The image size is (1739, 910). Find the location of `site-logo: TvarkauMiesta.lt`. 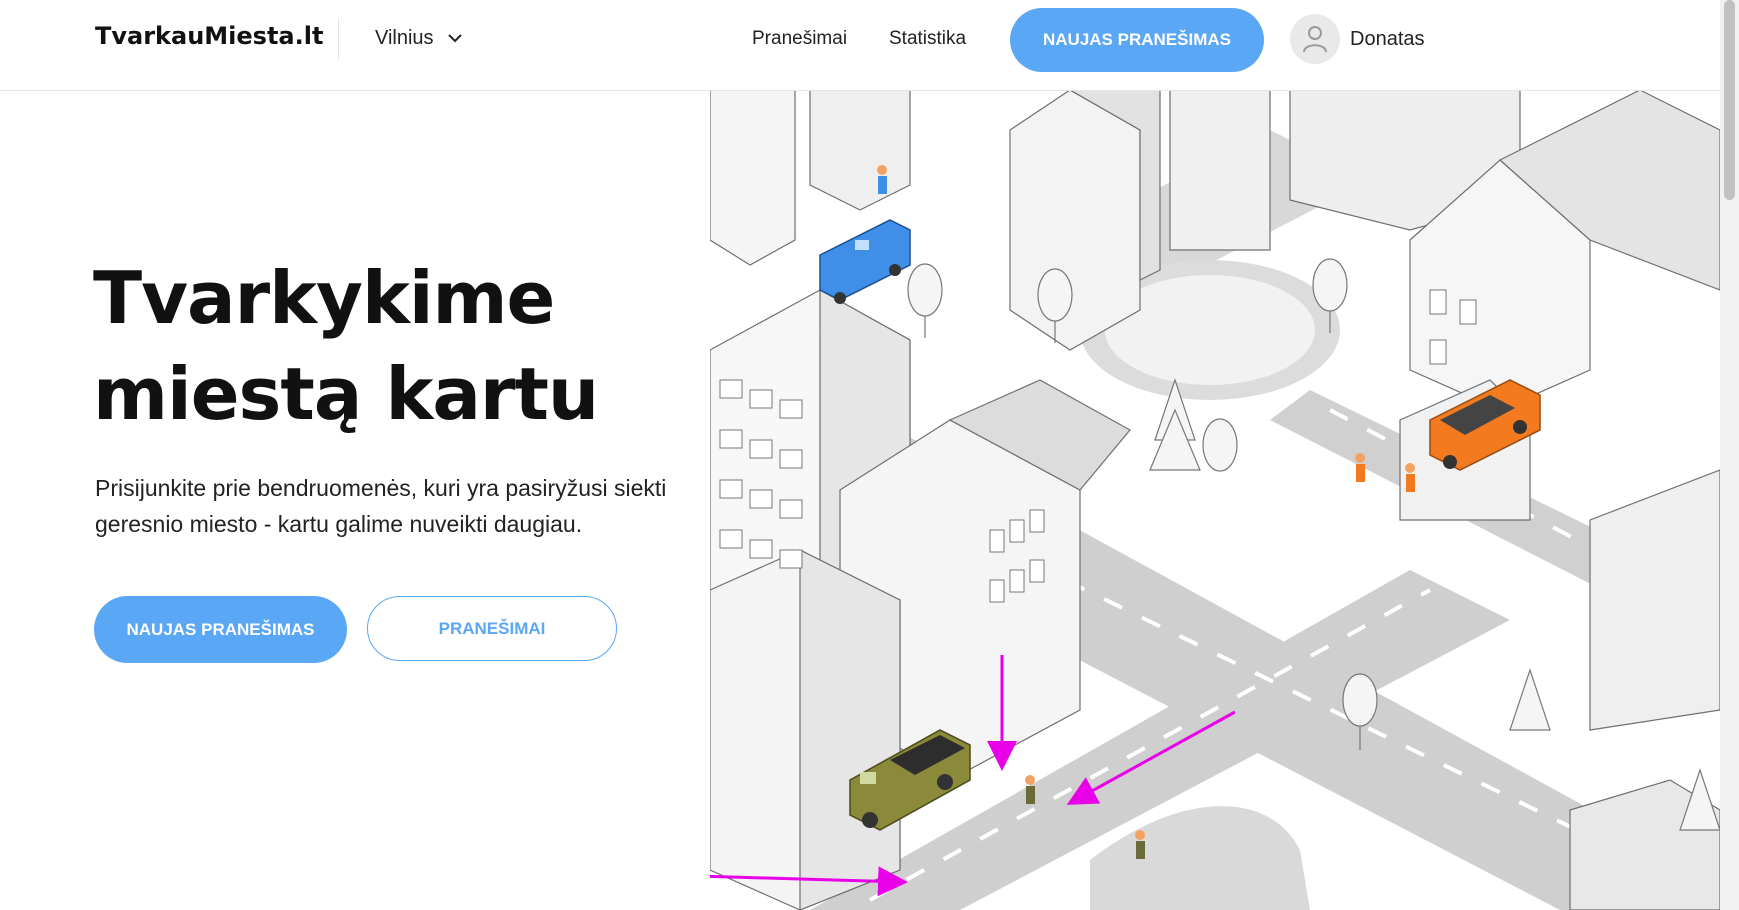

site-logo: TvarkauMiesta.lt is located at coordinates (209, 36).